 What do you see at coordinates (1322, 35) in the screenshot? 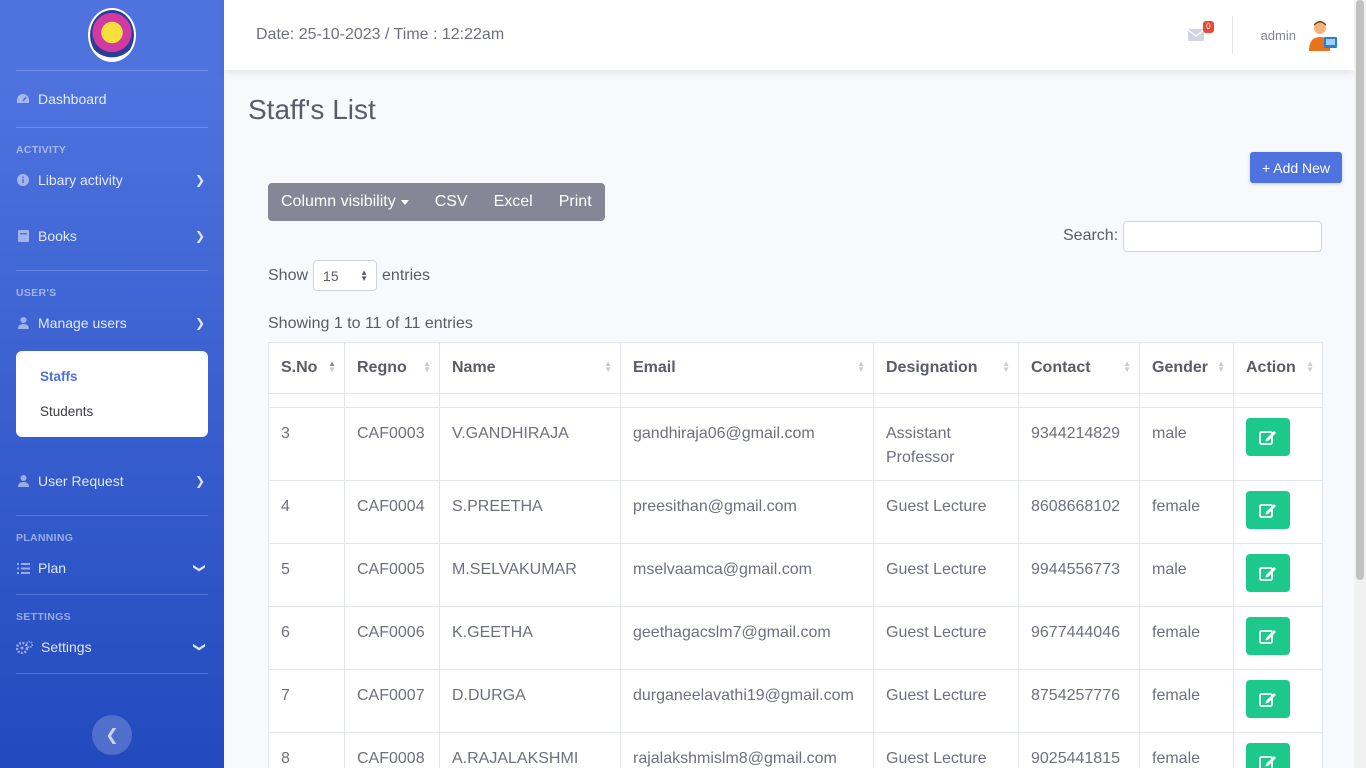
I see `admin-avatar` at bounding box center [1322, 35].